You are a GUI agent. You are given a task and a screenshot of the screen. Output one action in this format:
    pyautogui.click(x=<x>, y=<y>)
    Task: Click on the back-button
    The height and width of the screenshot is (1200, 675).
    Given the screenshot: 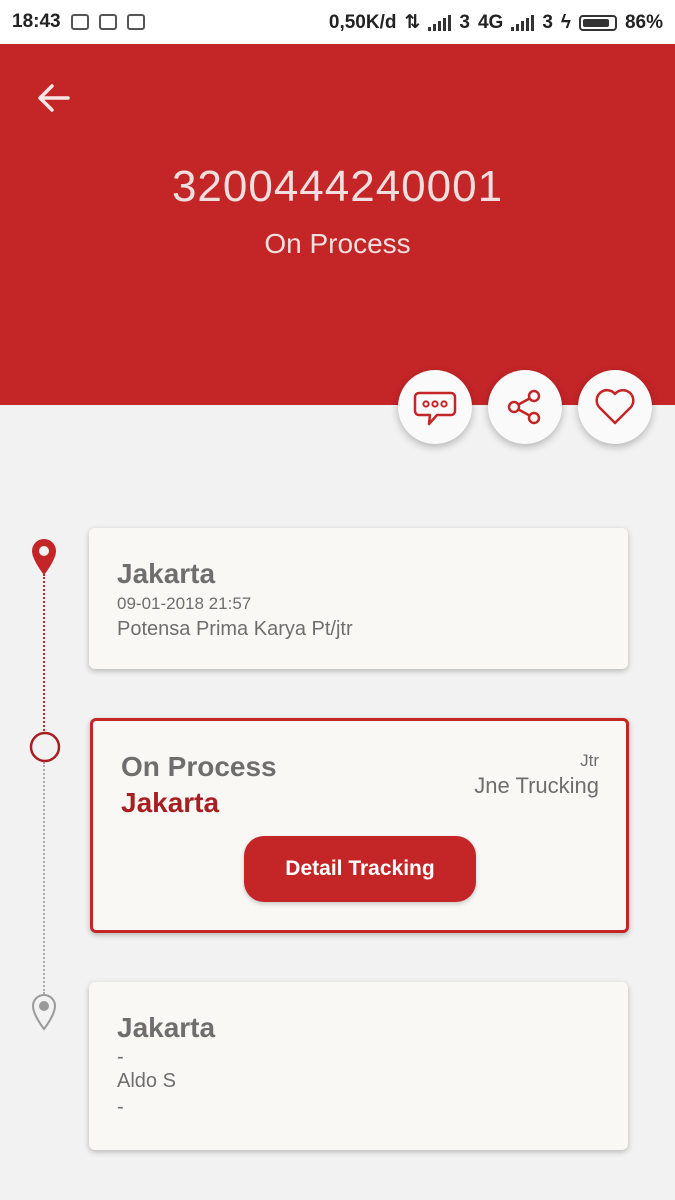 What is the action you would take?
    pyautogui.click(x=54, y=98)
    